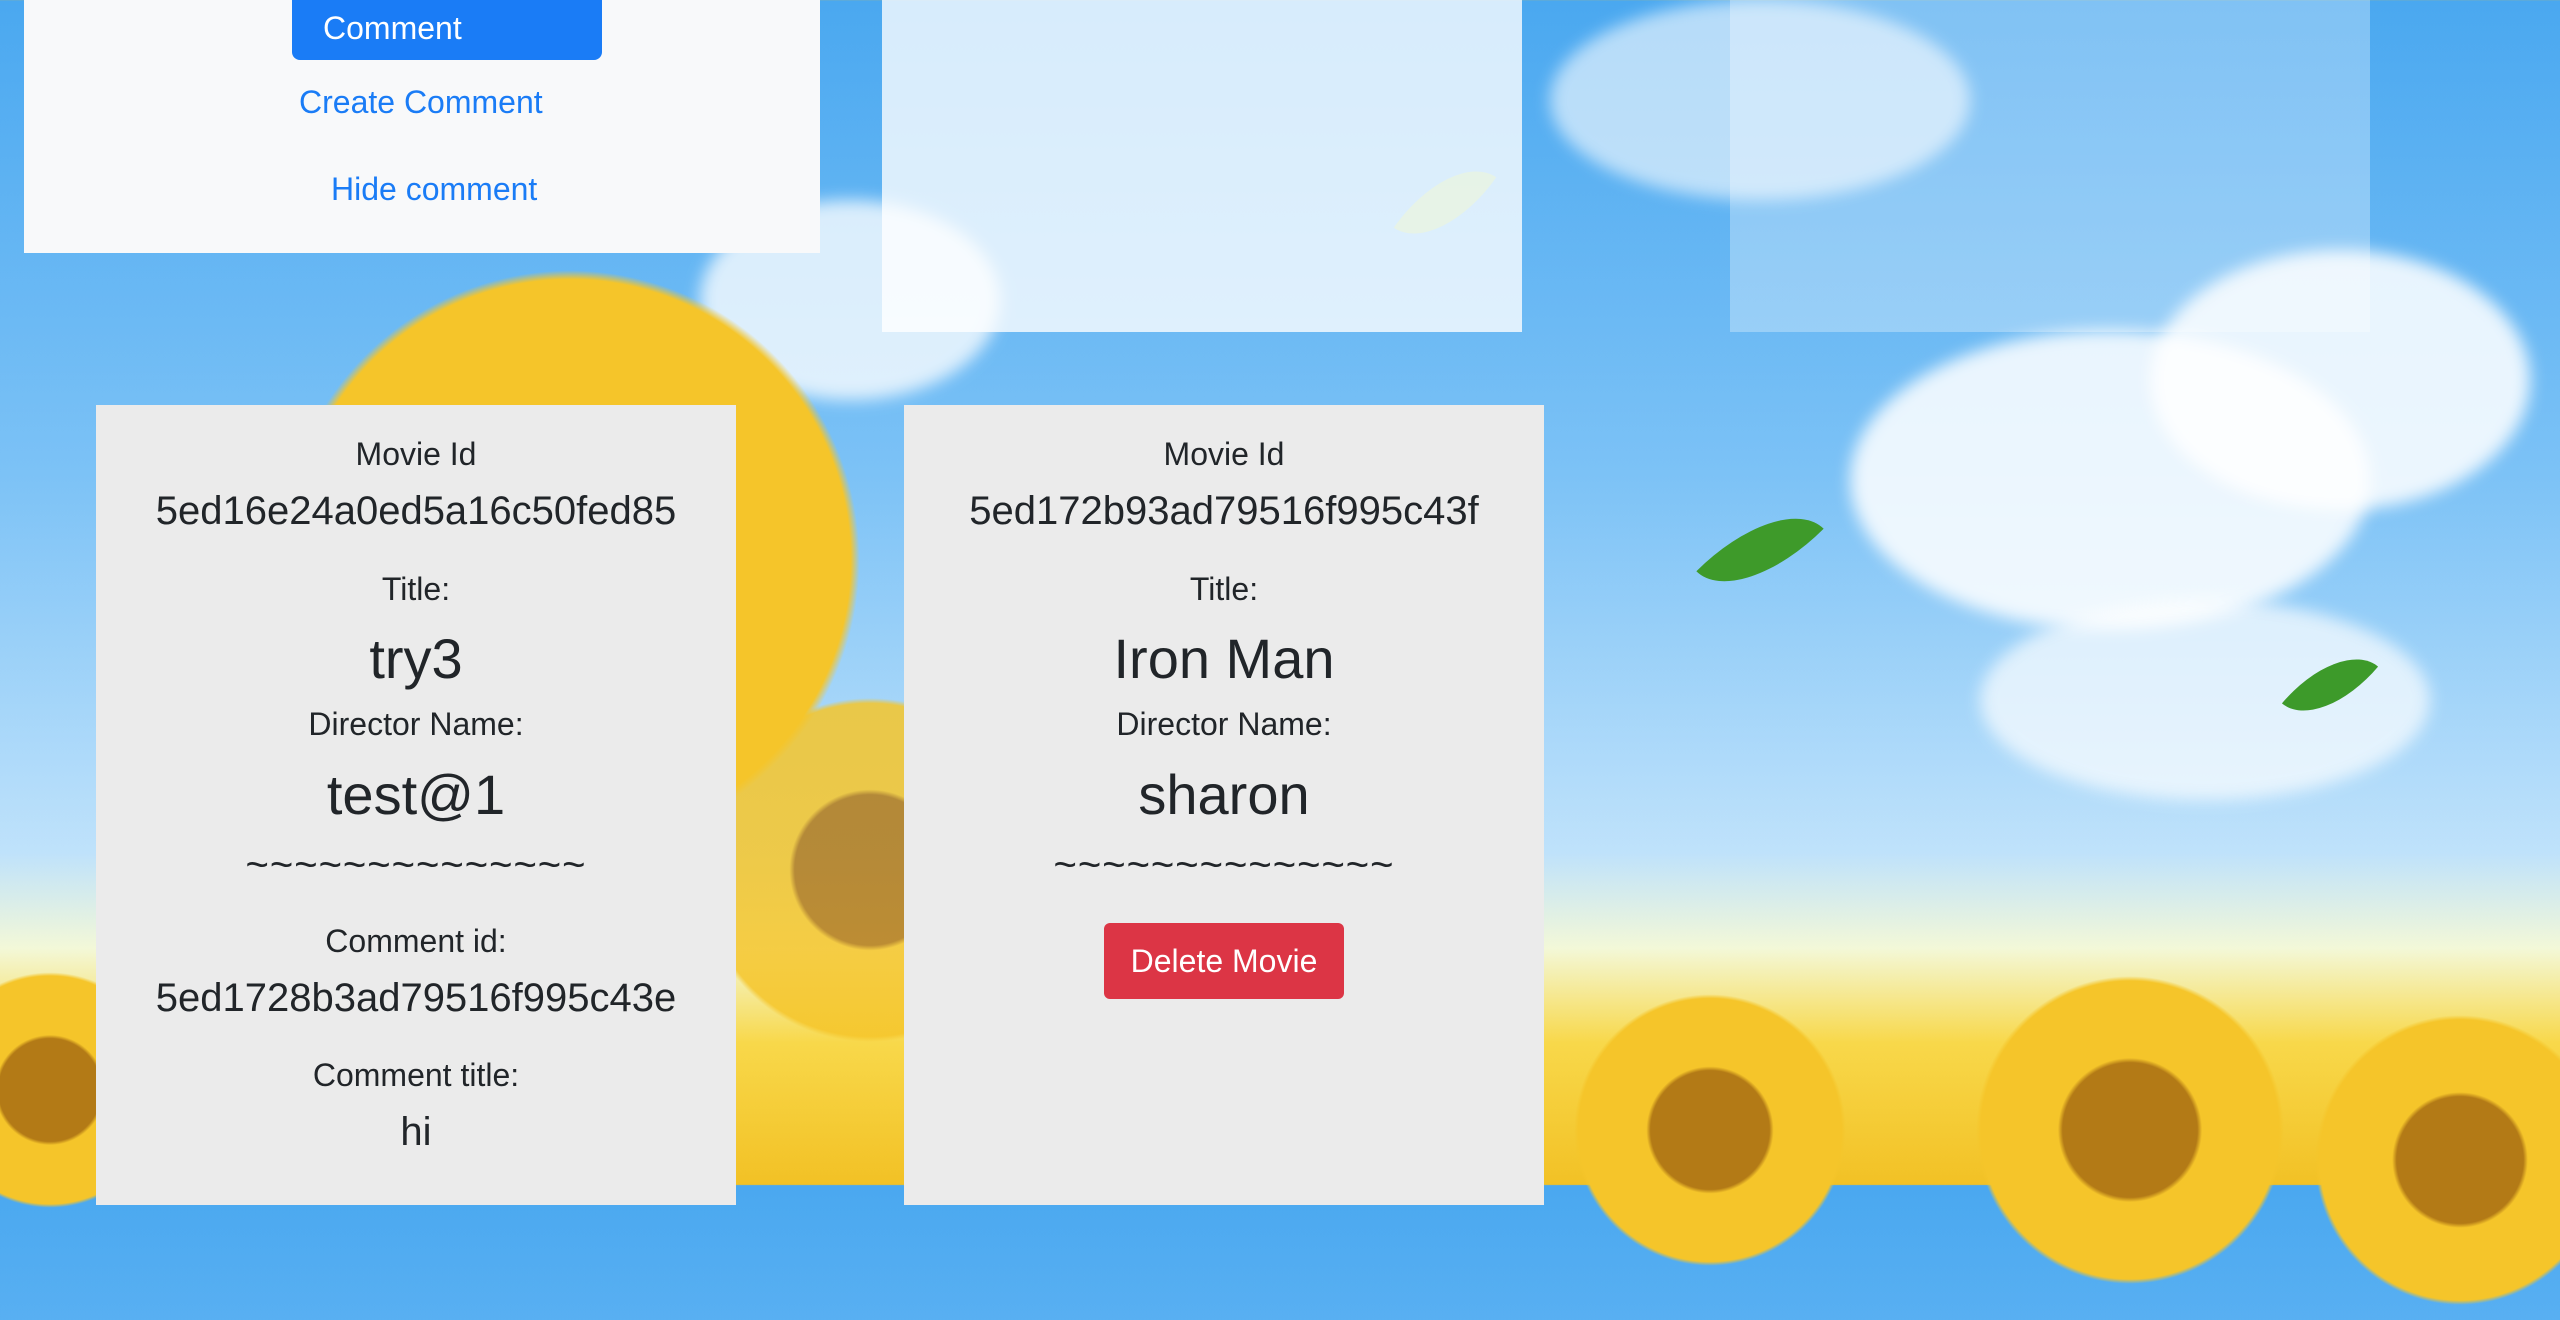 Image resolution: width=2560 pixels, height=1320 pixels. What do you see at coordinates (416, 941) in the screenshot?
I see `comment-id-label: Comment id:` at bounding box center [416, 941].